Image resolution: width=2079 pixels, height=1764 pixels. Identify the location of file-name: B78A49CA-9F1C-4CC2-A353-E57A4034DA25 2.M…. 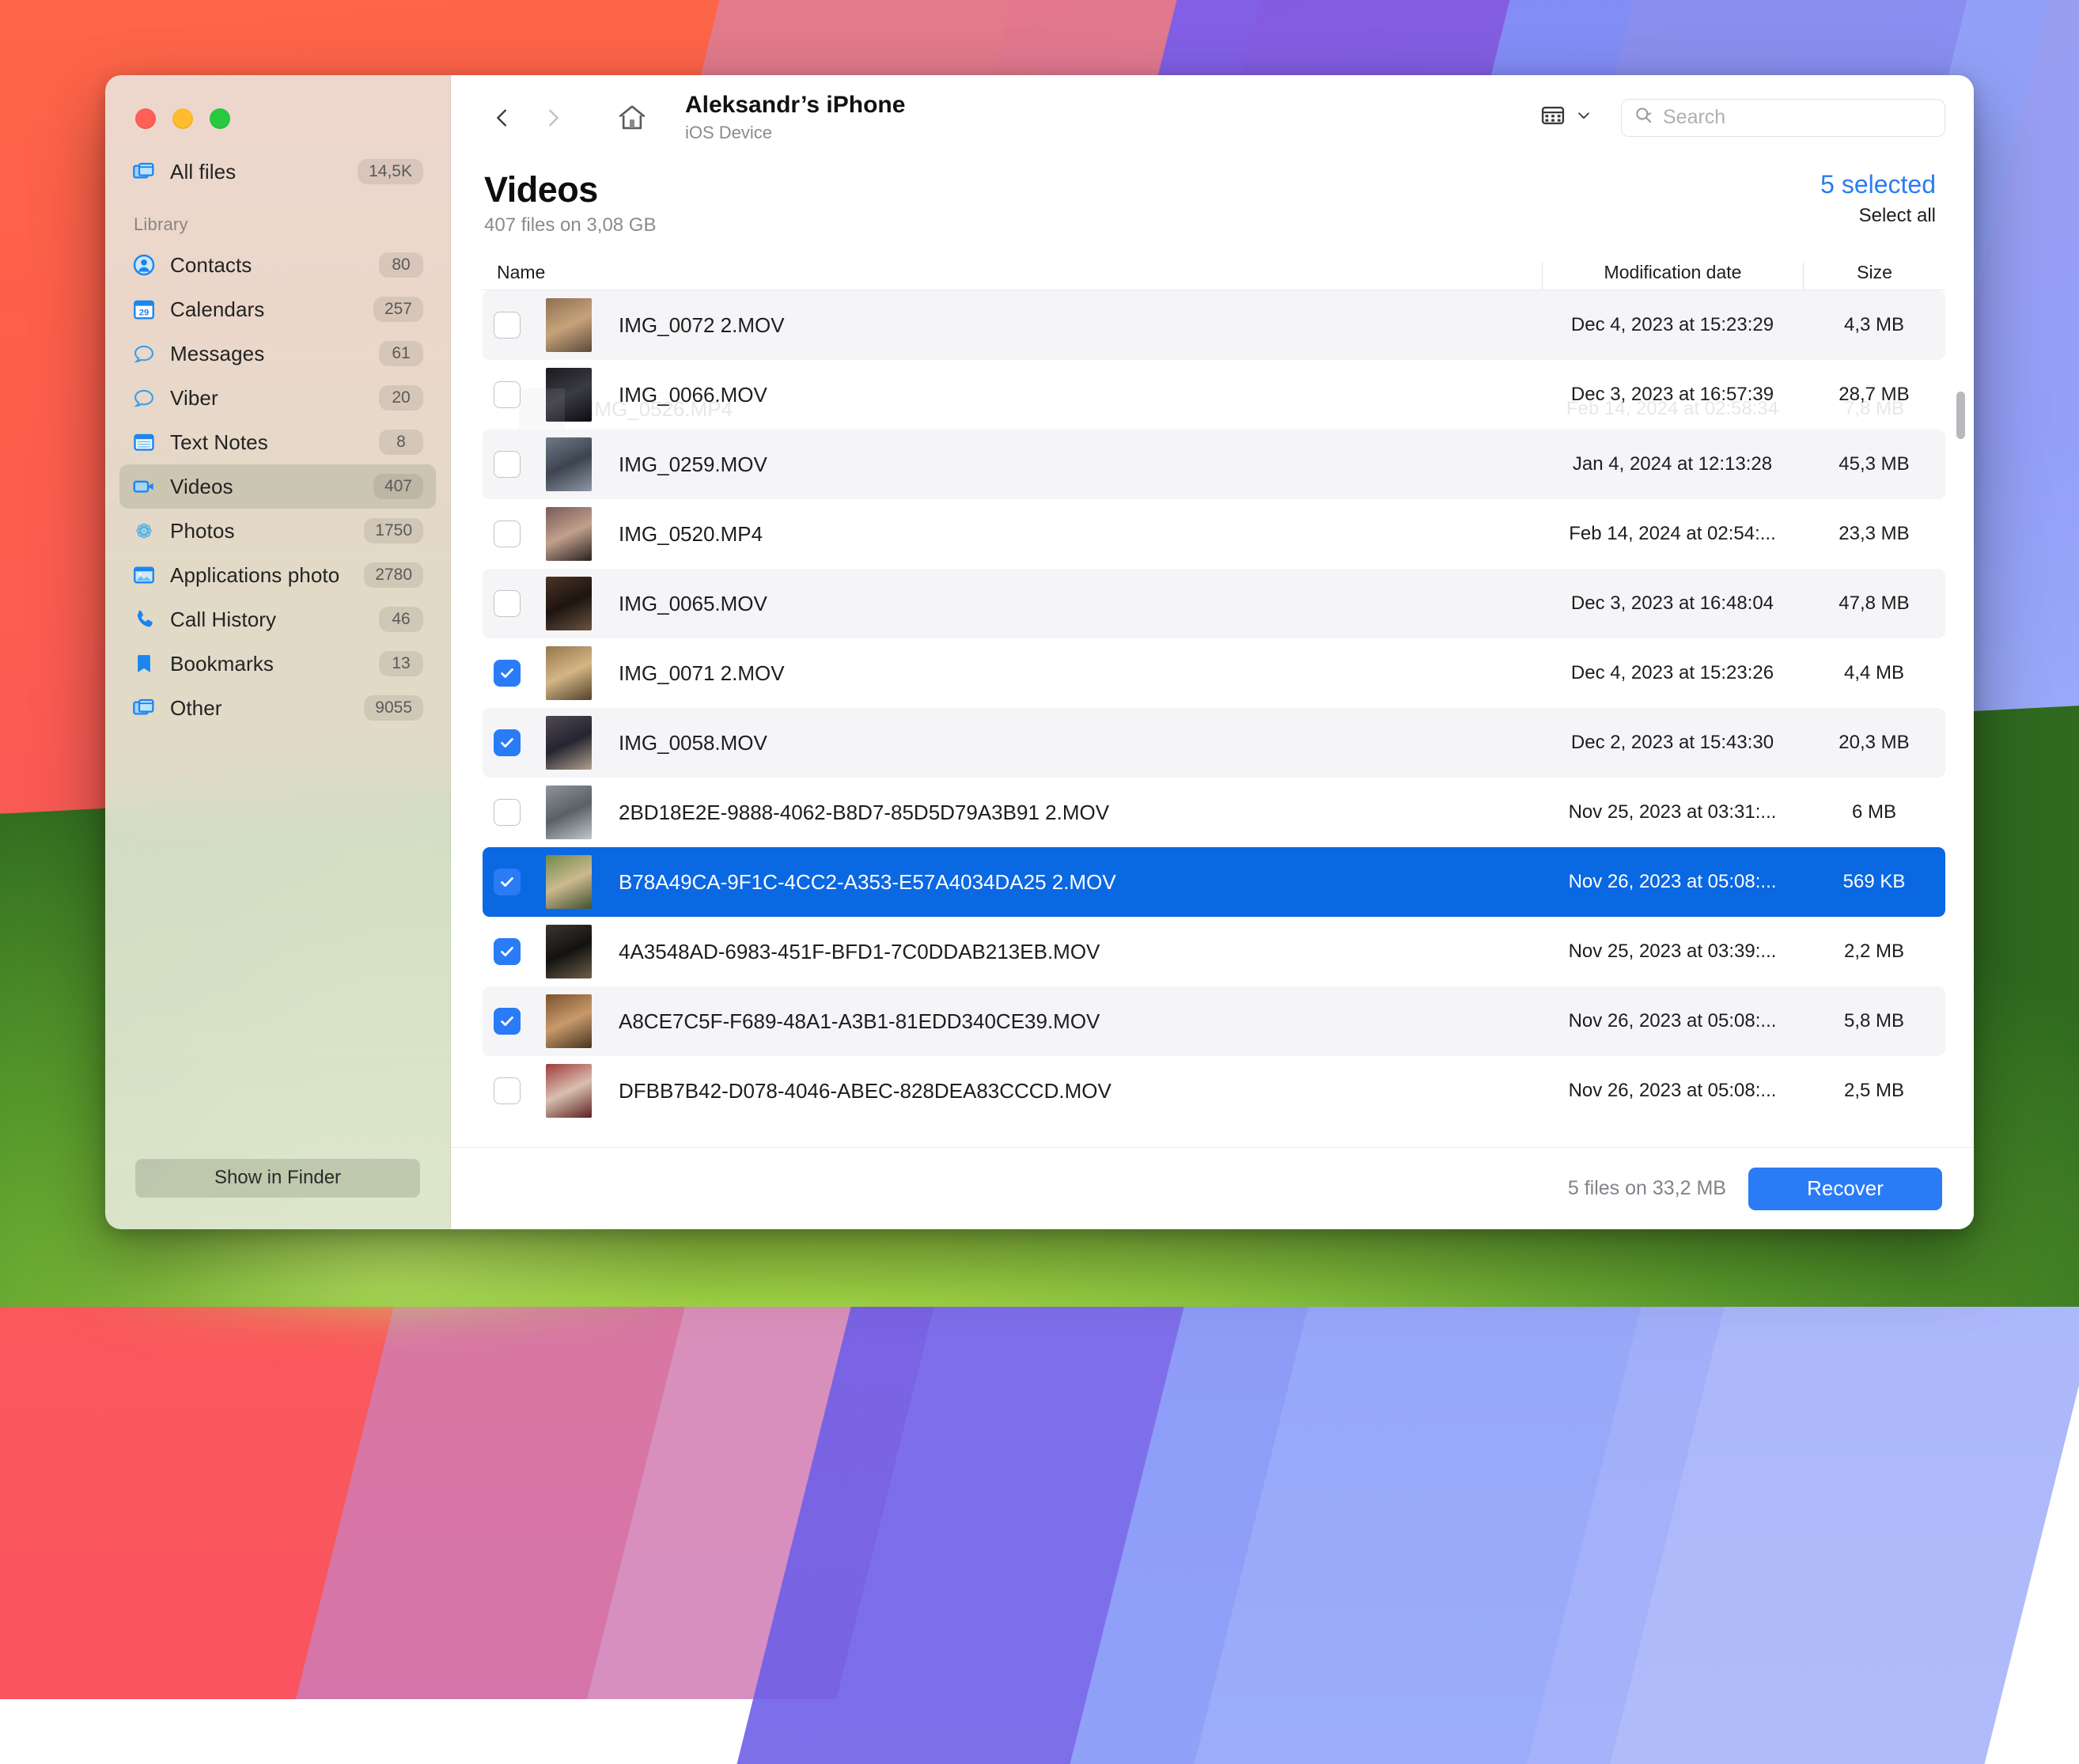
(867, 882).